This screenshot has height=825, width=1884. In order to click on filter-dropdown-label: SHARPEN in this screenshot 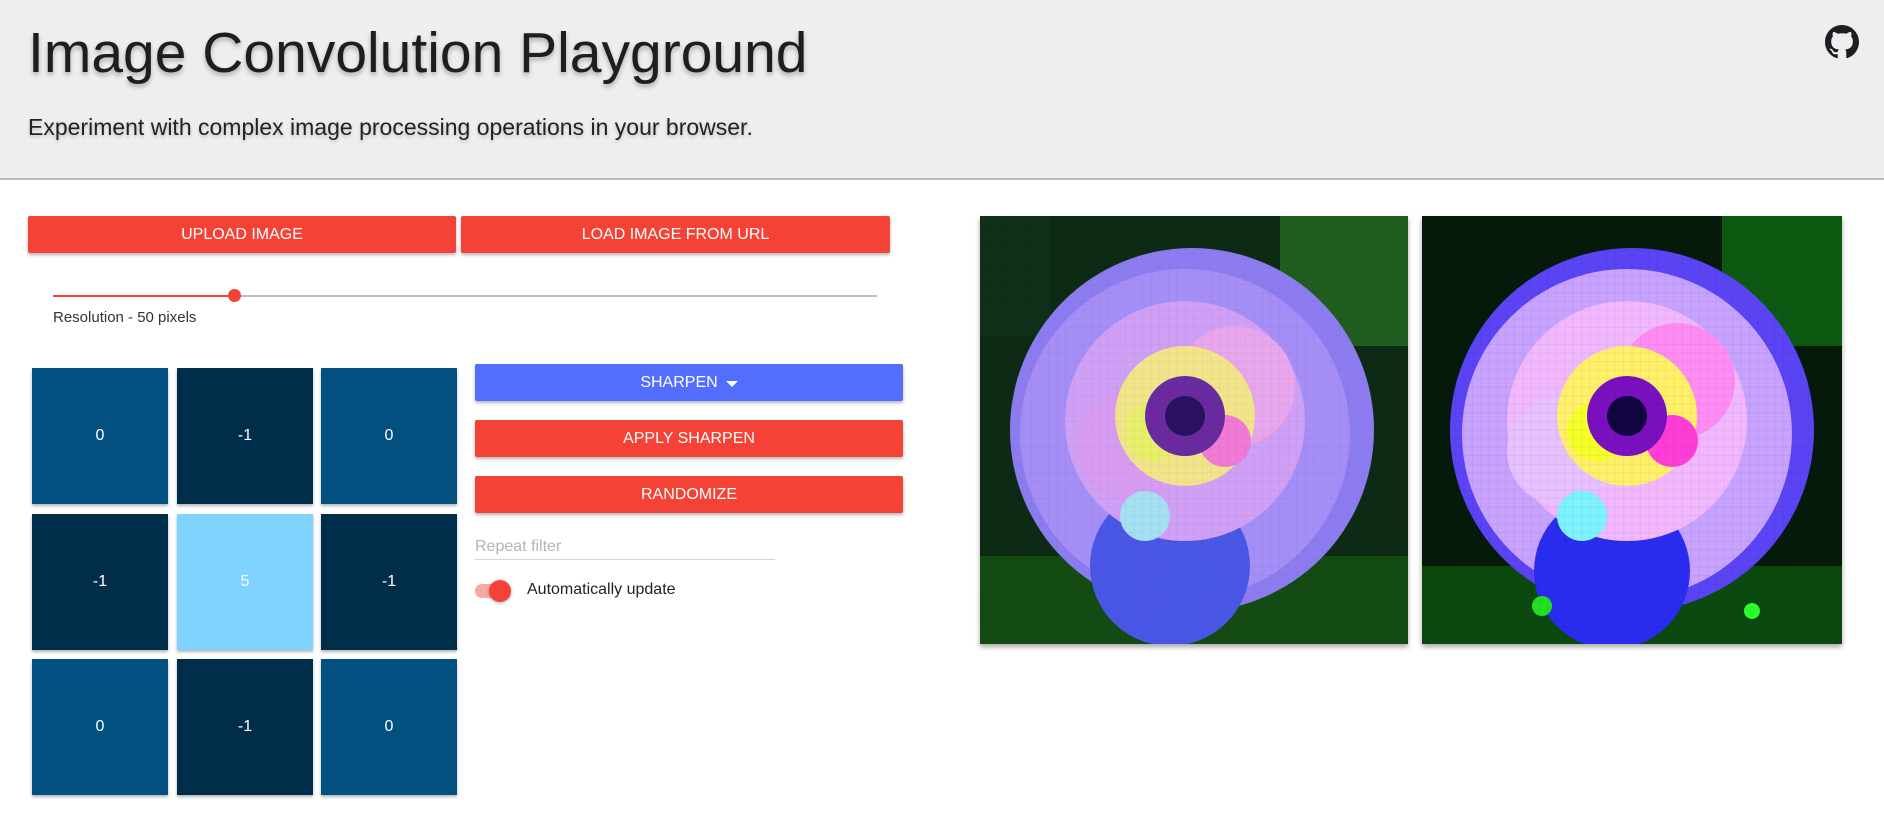, I will do `click(679, 382)`.